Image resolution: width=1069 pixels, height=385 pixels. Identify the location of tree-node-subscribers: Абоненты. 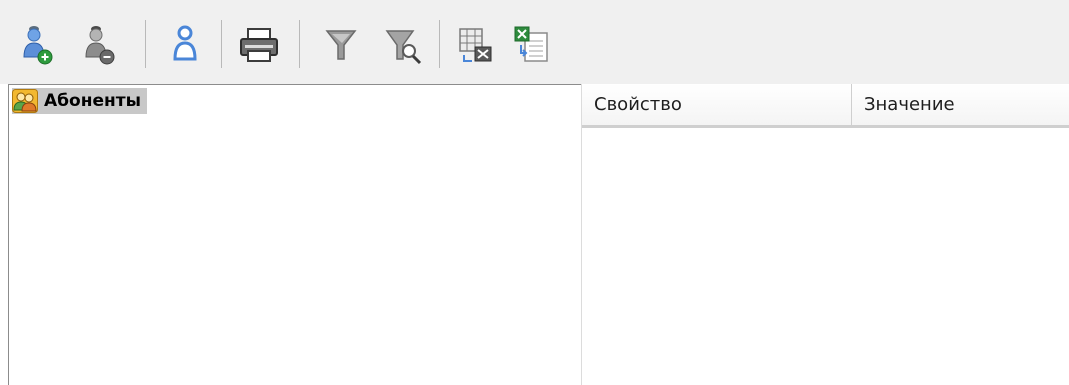
(79, 101).